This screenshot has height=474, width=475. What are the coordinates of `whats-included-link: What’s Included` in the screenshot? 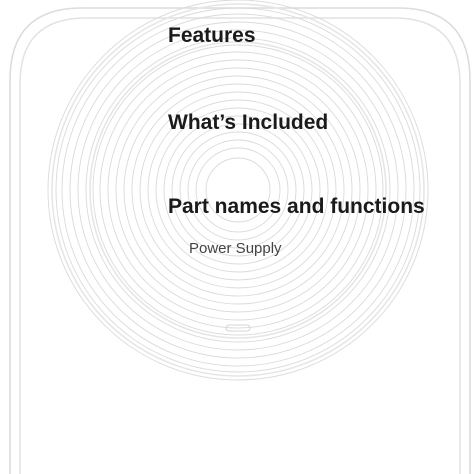 It's located at (248, 122).